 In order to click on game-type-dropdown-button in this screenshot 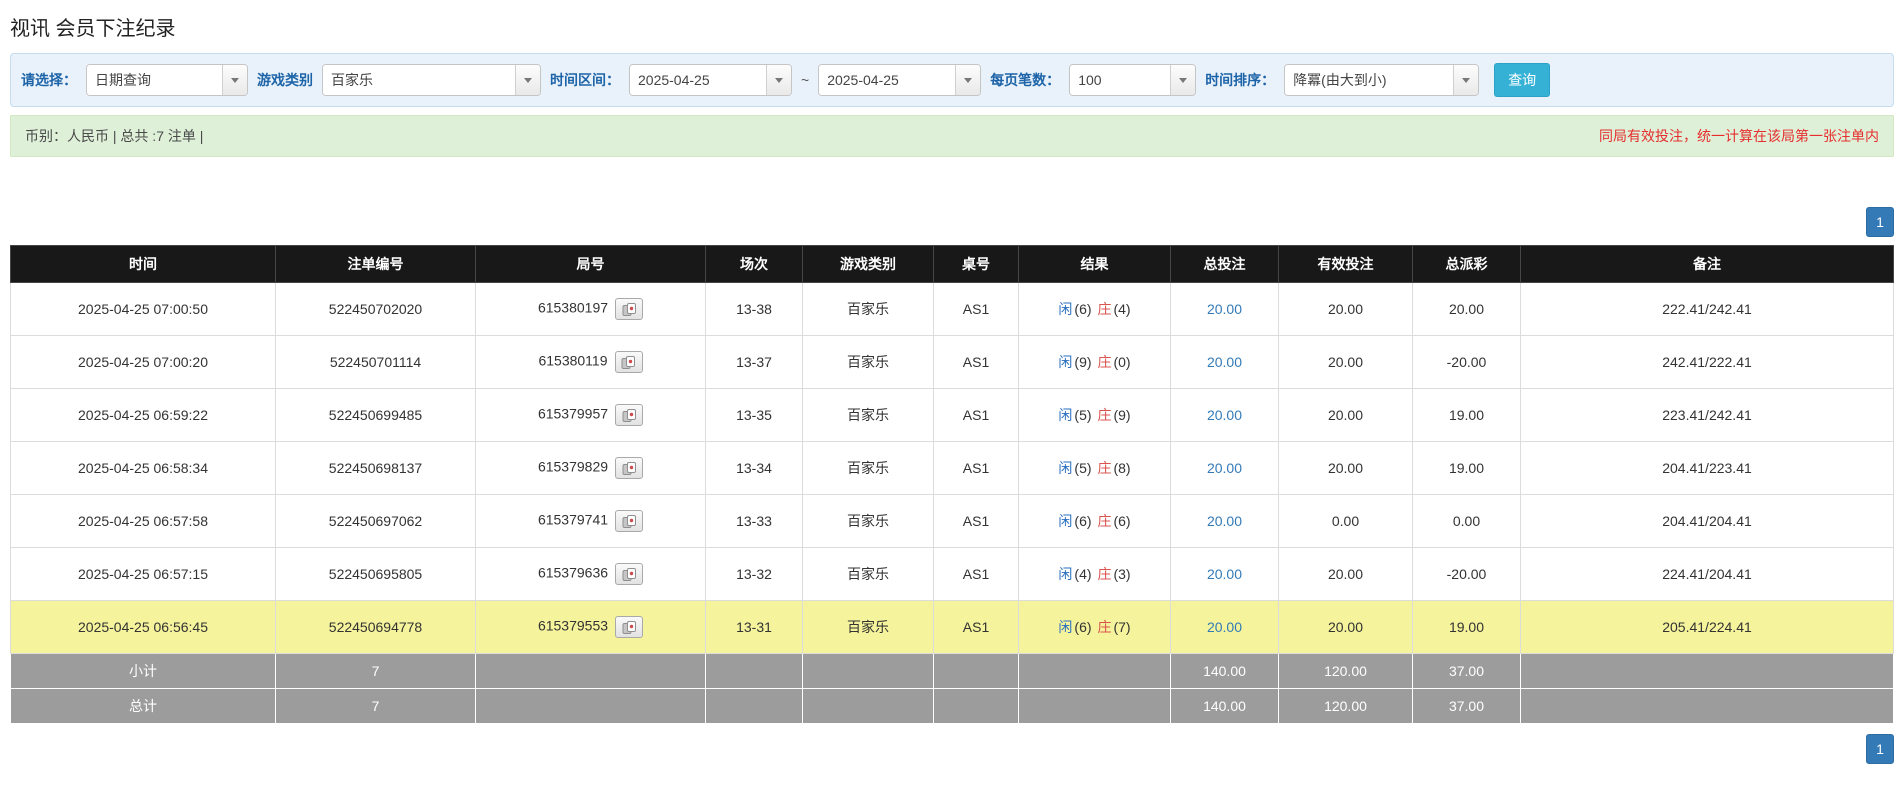, I will do `click(527, 80)`.